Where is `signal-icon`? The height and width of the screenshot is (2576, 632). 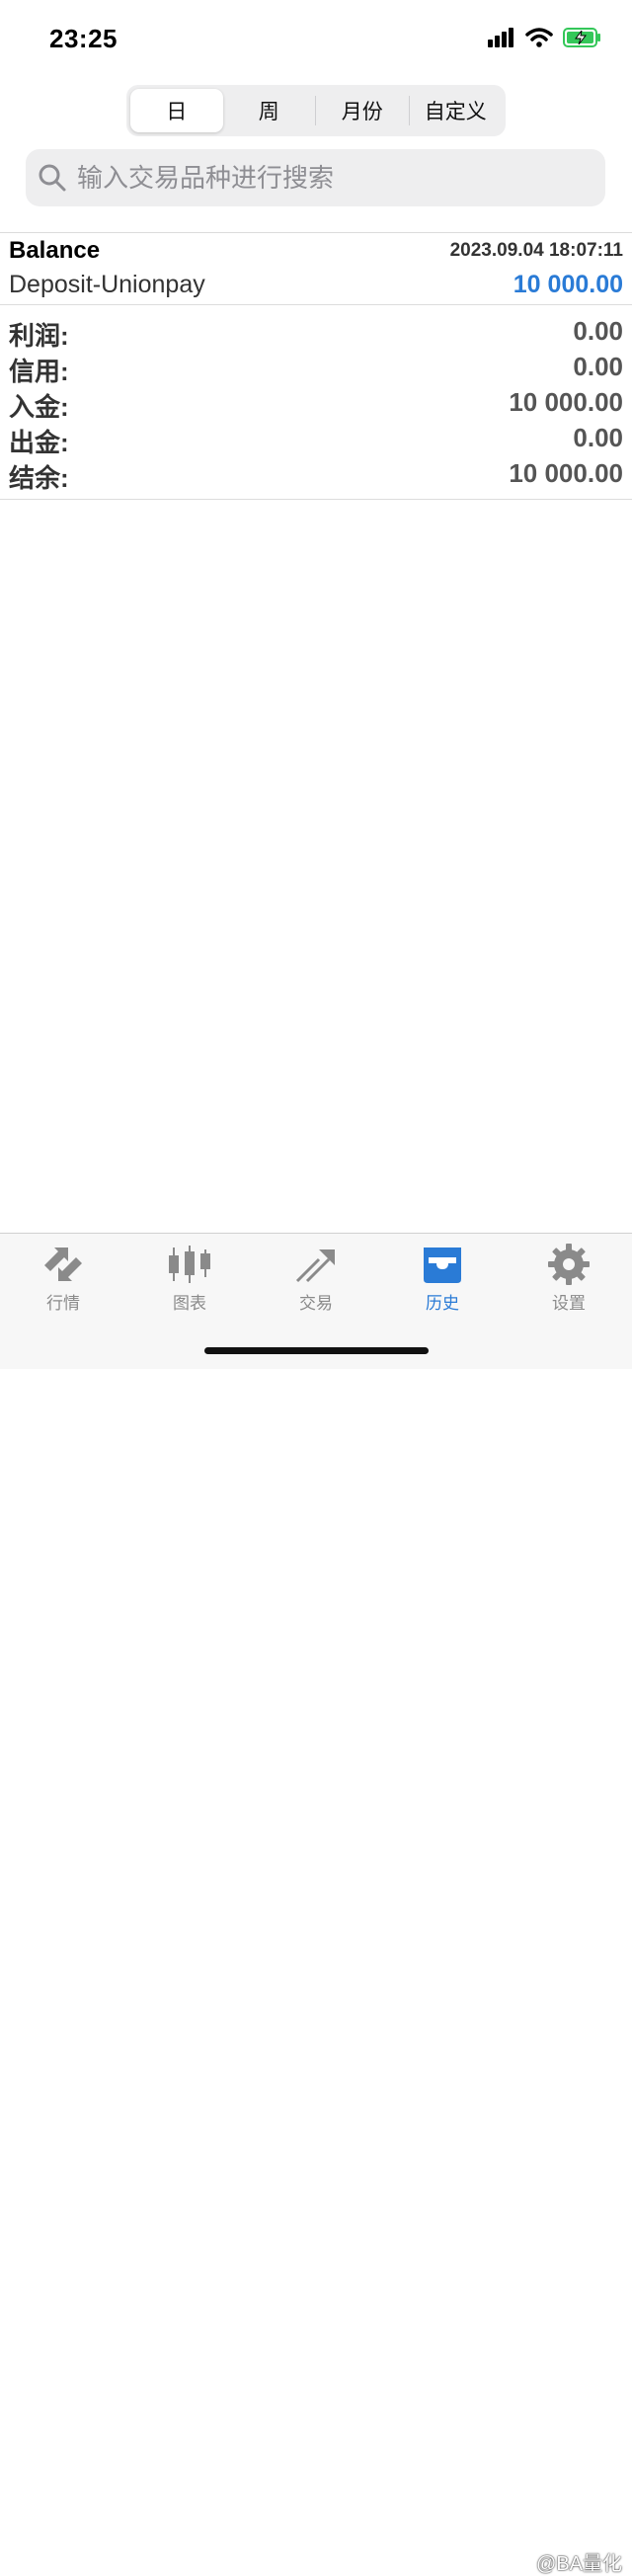 signal-icon is located at coordinates (501, 37).